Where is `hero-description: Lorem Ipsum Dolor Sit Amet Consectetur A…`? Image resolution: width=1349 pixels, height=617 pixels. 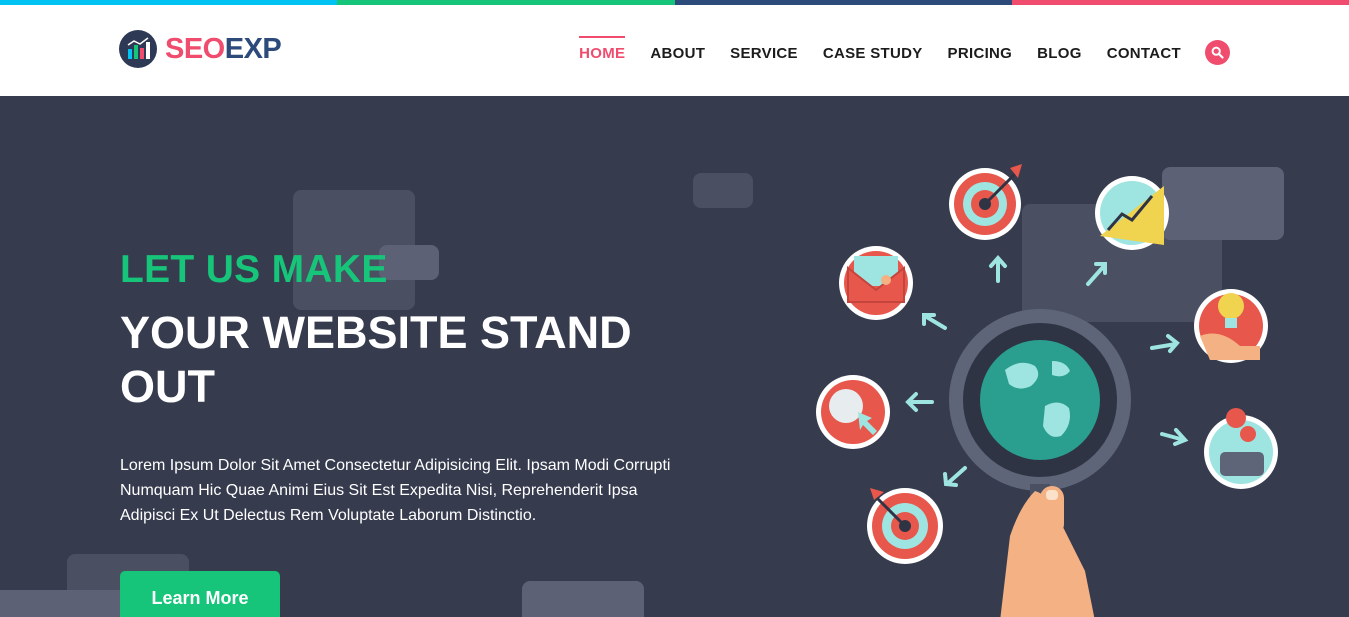
hero-description: Lorem Ipsum Dolor Sit Amet Consectetur A… is located at coordinates (395, 490).